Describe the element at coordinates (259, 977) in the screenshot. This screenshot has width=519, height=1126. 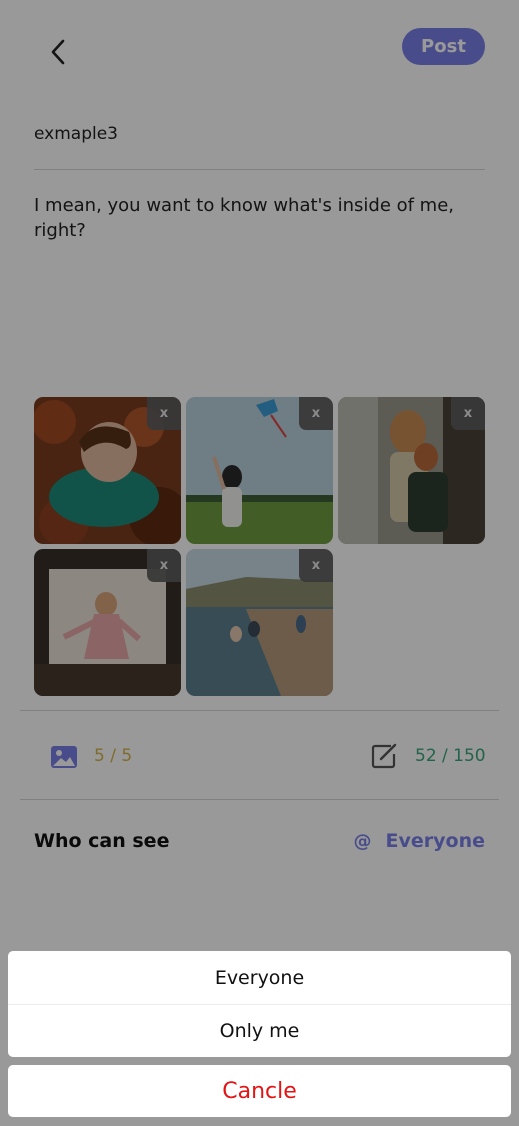
I see `option-everyone: Everyone` at that location.